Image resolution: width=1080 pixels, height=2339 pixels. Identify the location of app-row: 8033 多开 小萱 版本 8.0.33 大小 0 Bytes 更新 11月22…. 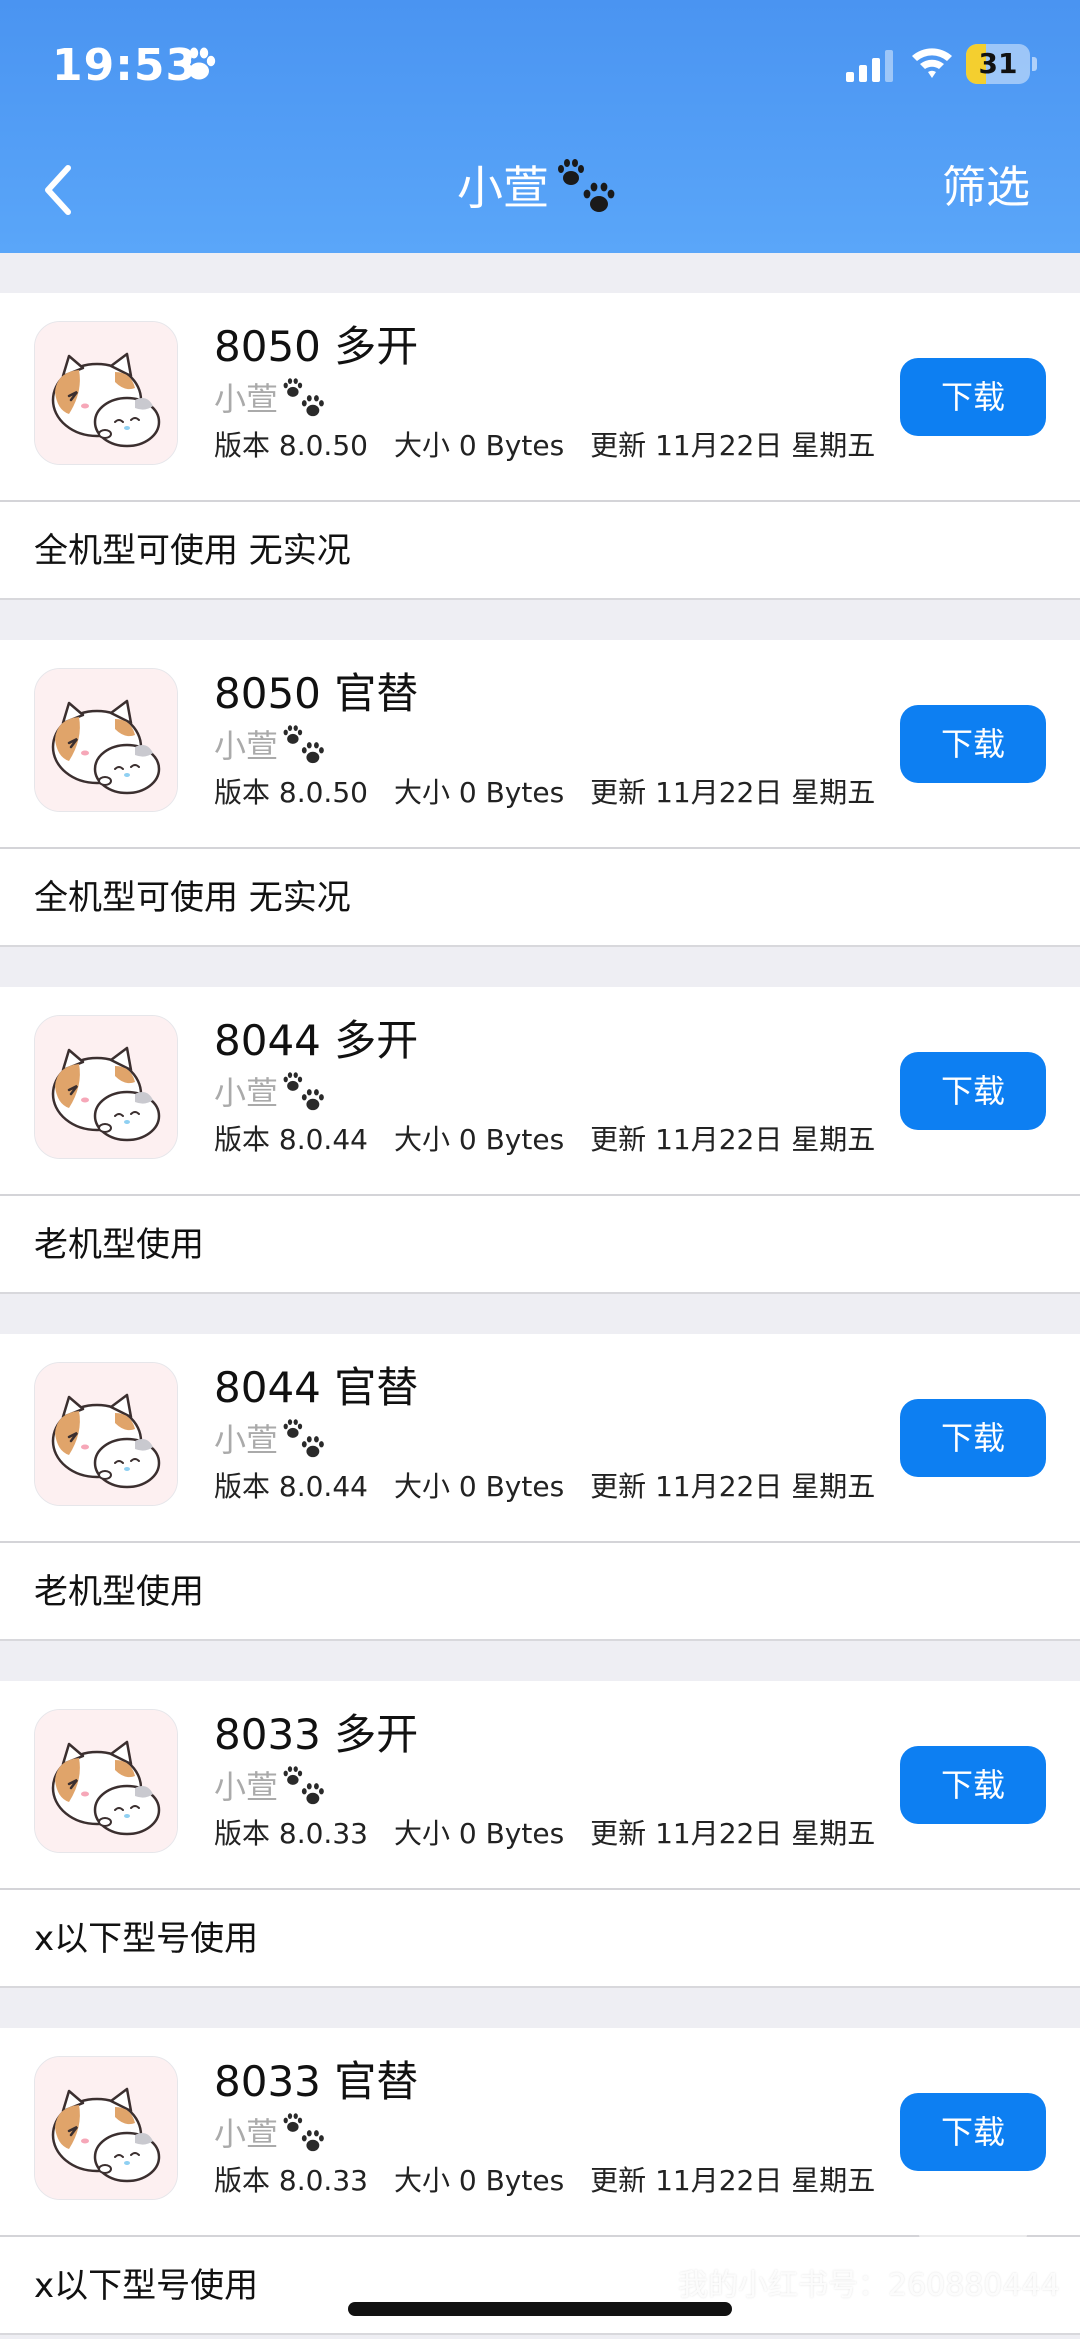
(540, 1785).